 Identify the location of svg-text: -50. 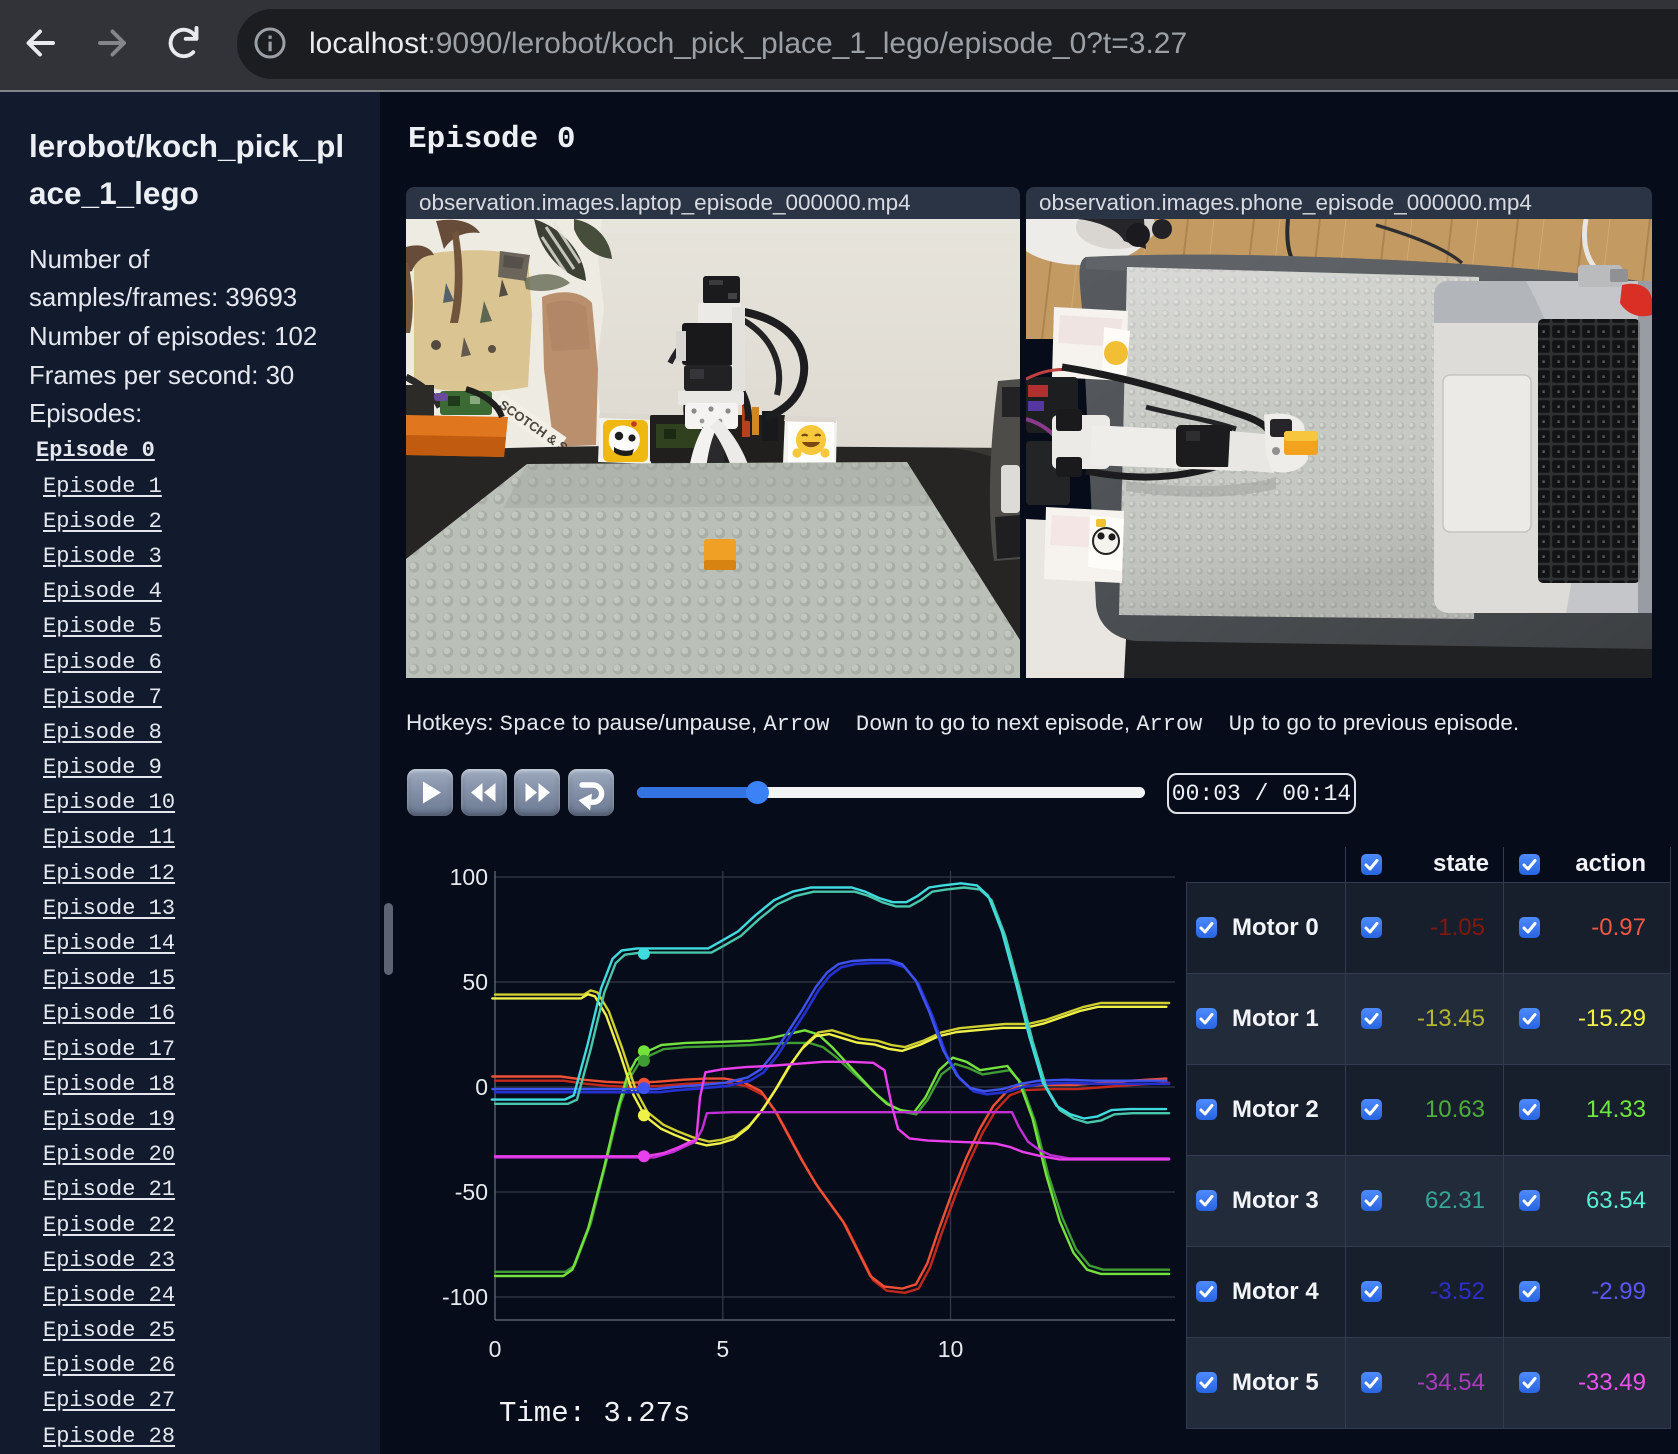
(471, 1192).